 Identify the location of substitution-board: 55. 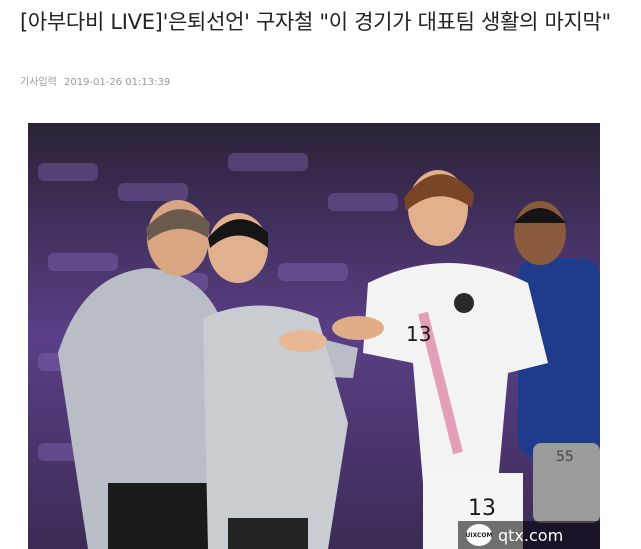
(566, 483).